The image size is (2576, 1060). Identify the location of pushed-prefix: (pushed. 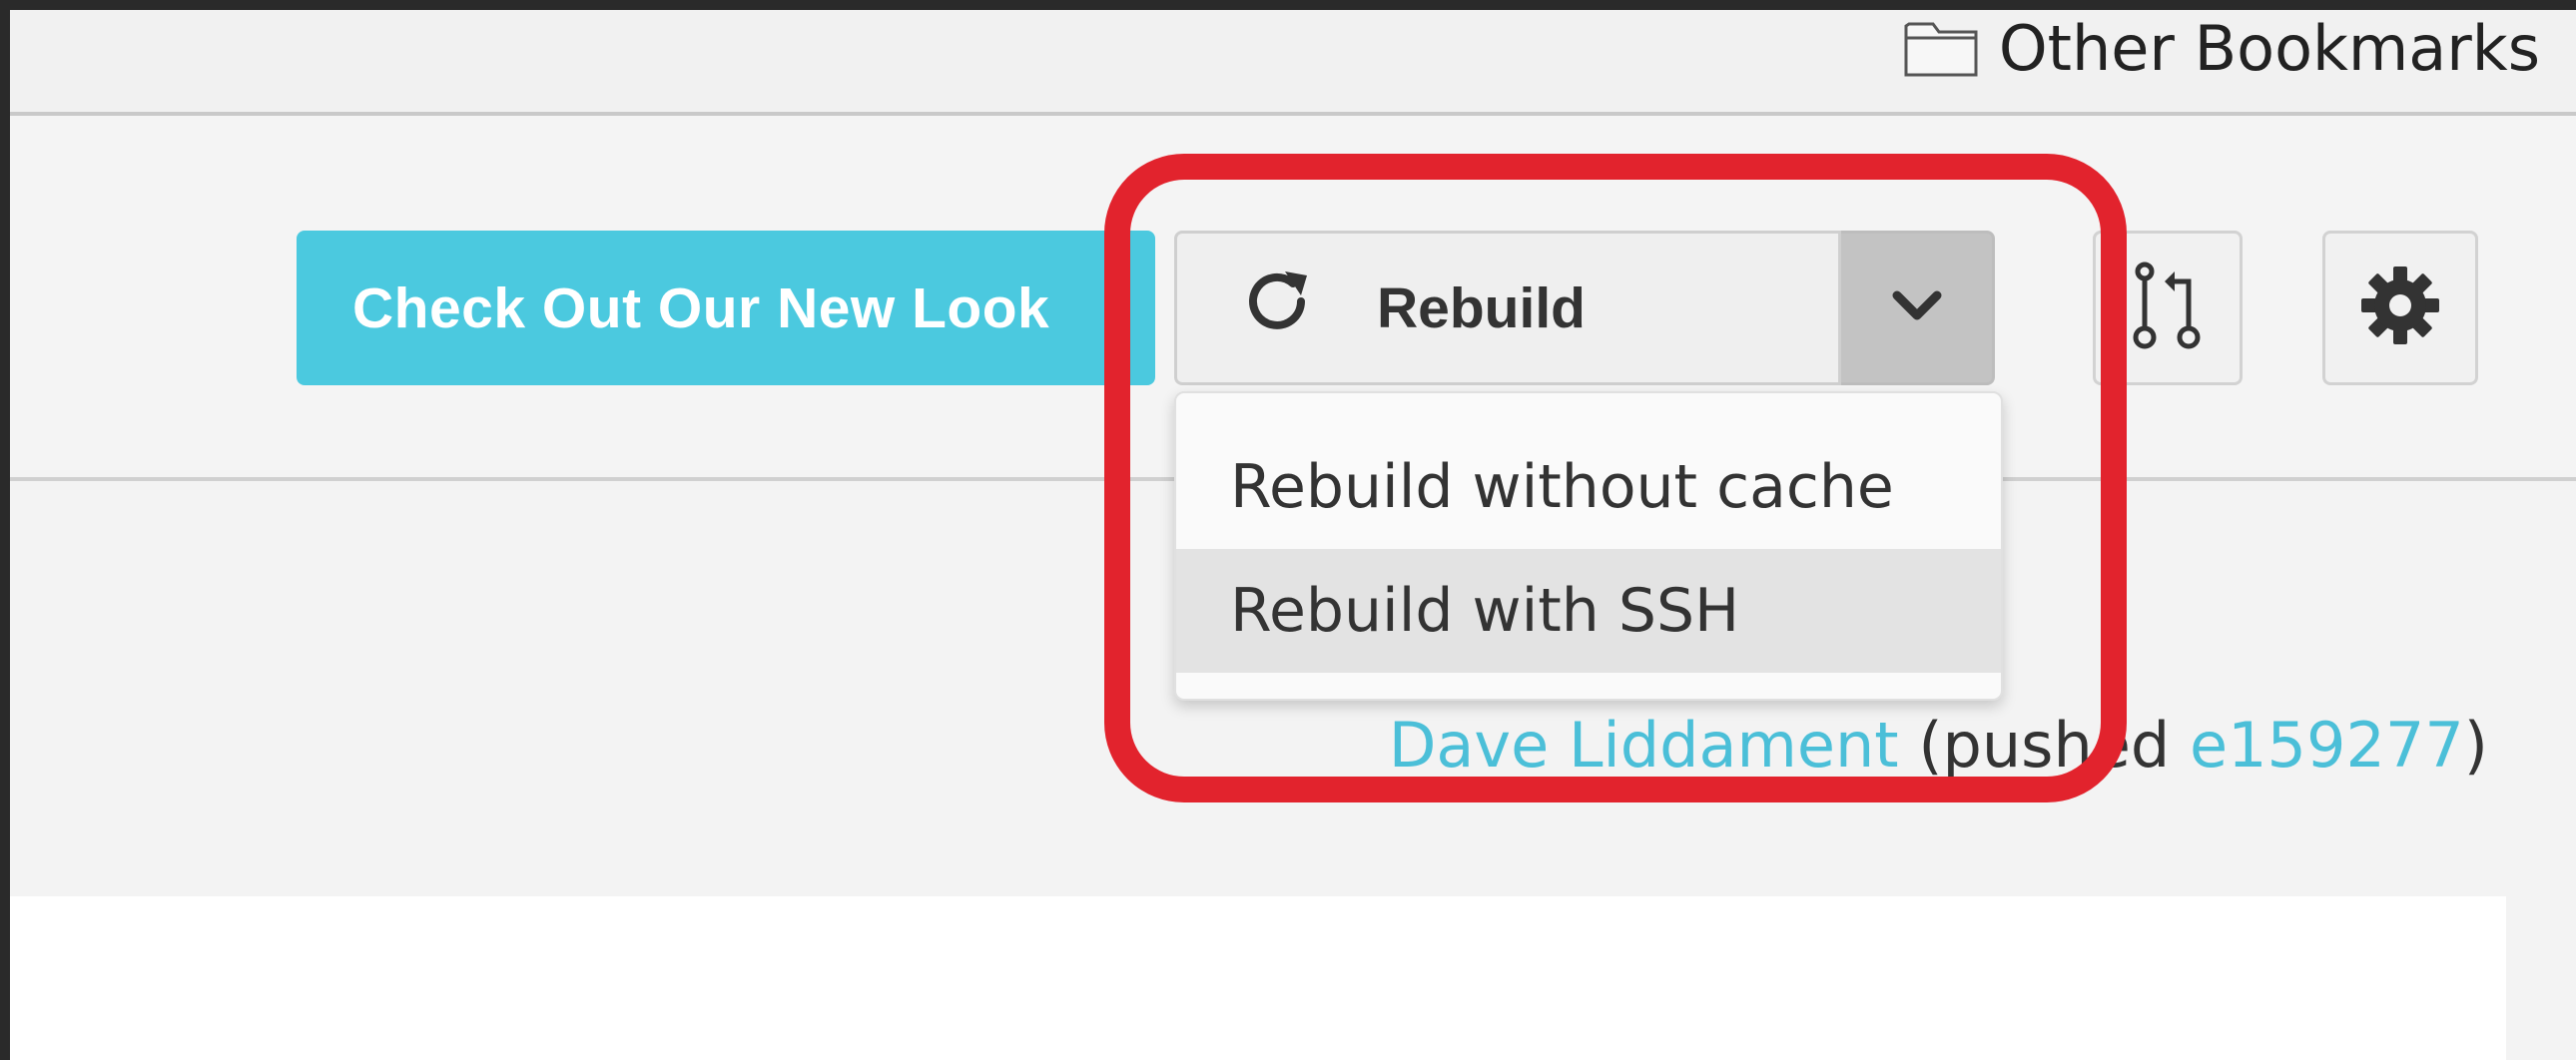
(2054, 745).